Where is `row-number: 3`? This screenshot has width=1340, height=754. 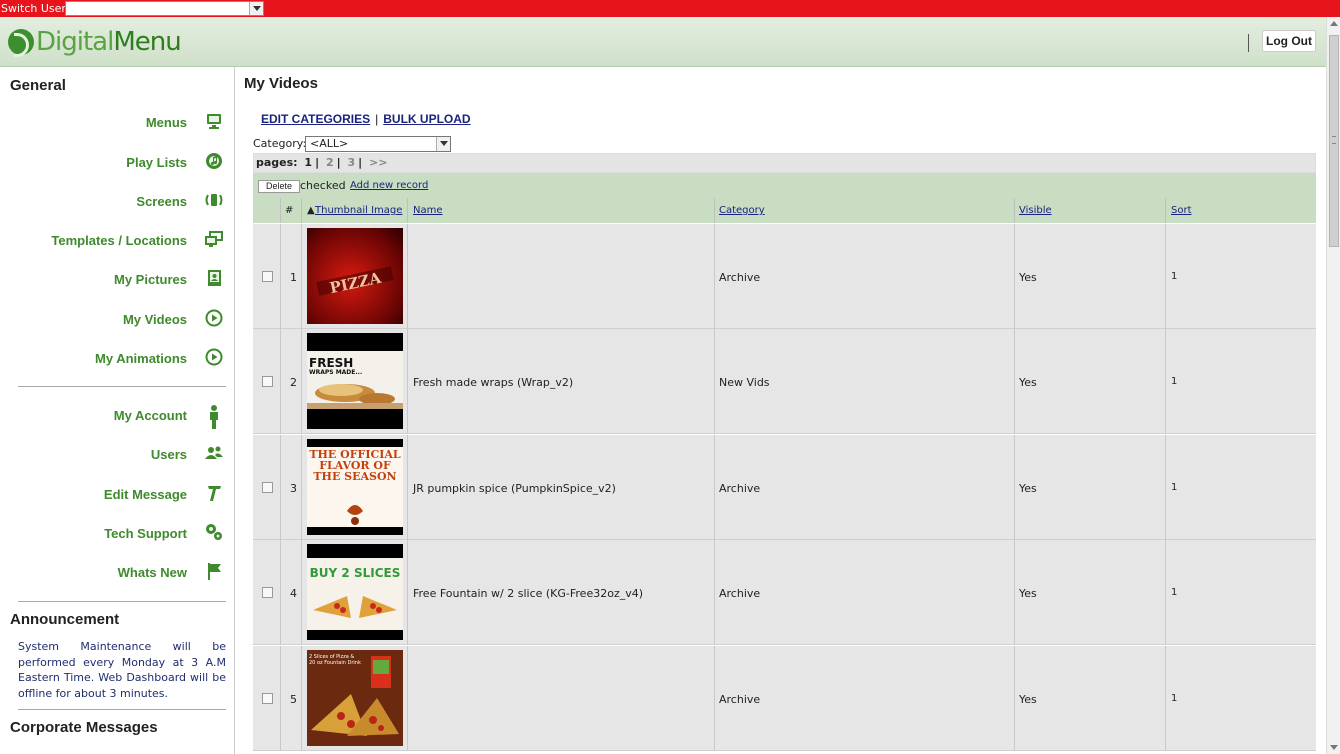
row-number: 3 is located at coordinates (293, 488).